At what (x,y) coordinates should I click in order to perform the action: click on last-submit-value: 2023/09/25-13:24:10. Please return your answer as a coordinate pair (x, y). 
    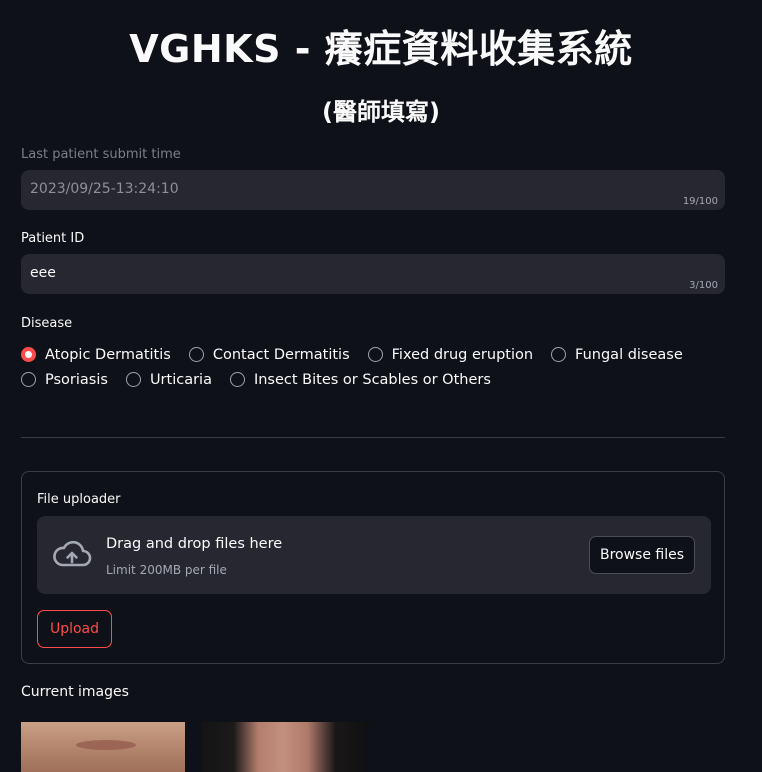
    Looking at the image, I should click on (104, 189).